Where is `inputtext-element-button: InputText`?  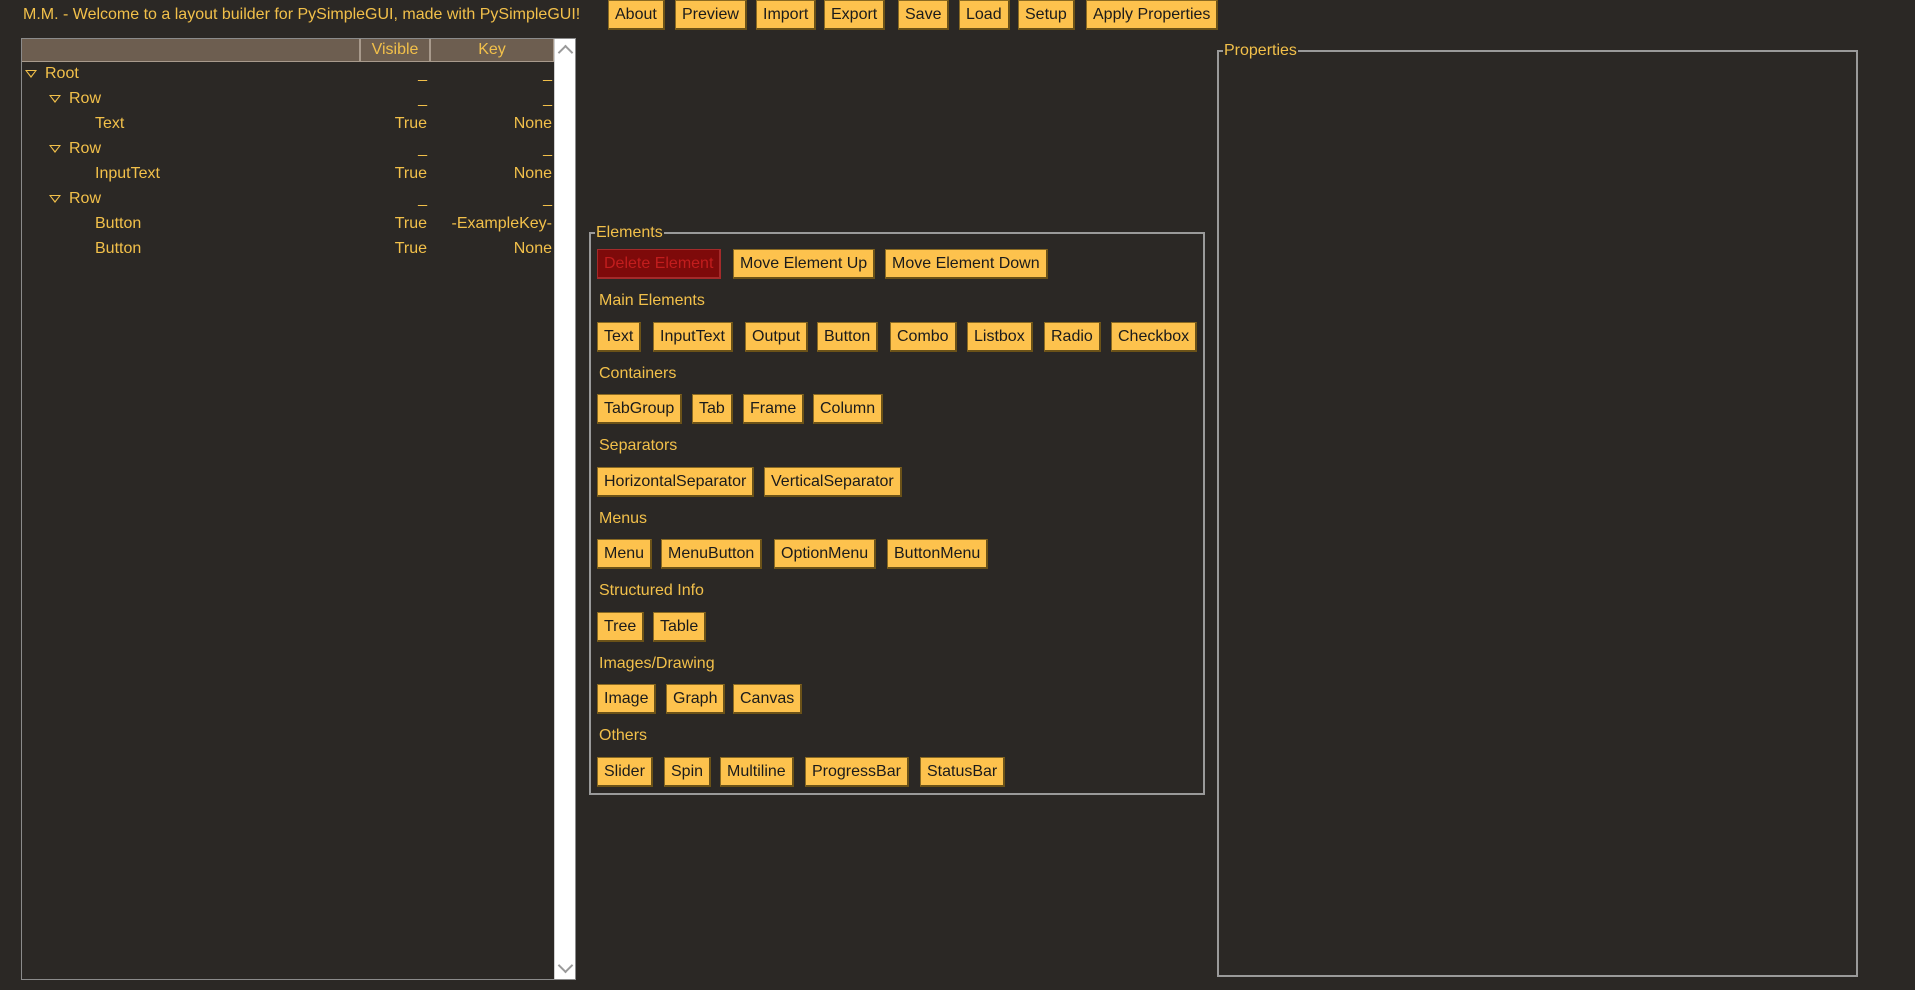
inputtext-element-button: InputText is located at coordinates (693, 337).